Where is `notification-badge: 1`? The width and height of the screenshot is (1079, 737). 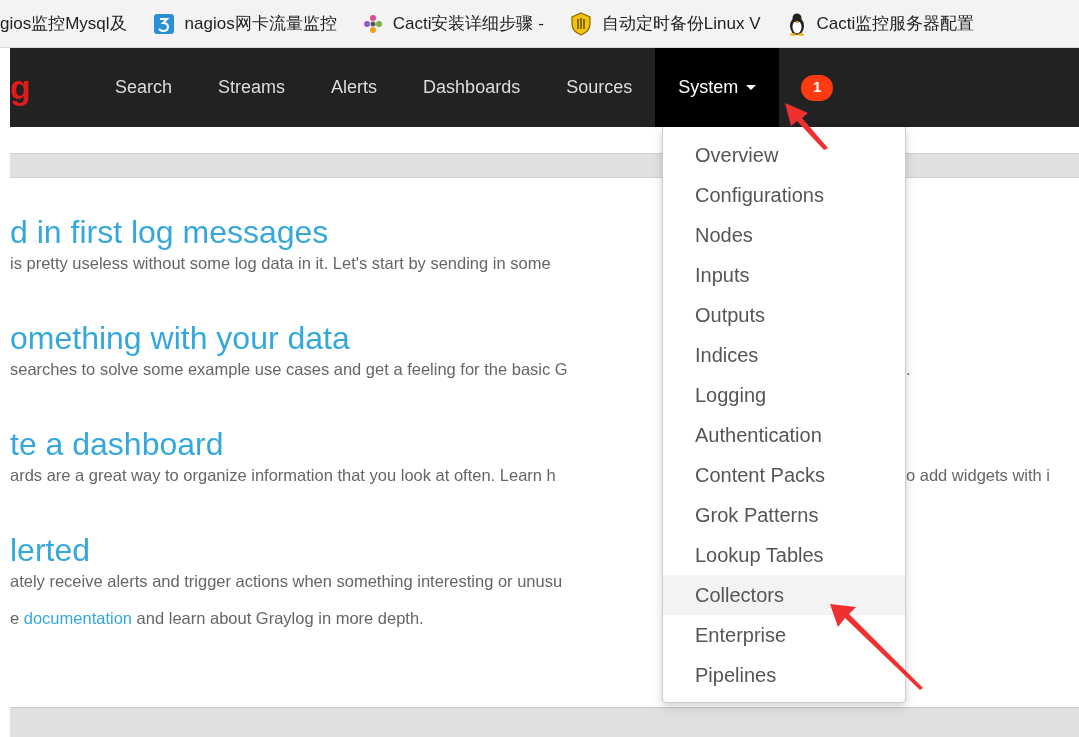 notification-badge: 1 is located at coordinates (817, 87).